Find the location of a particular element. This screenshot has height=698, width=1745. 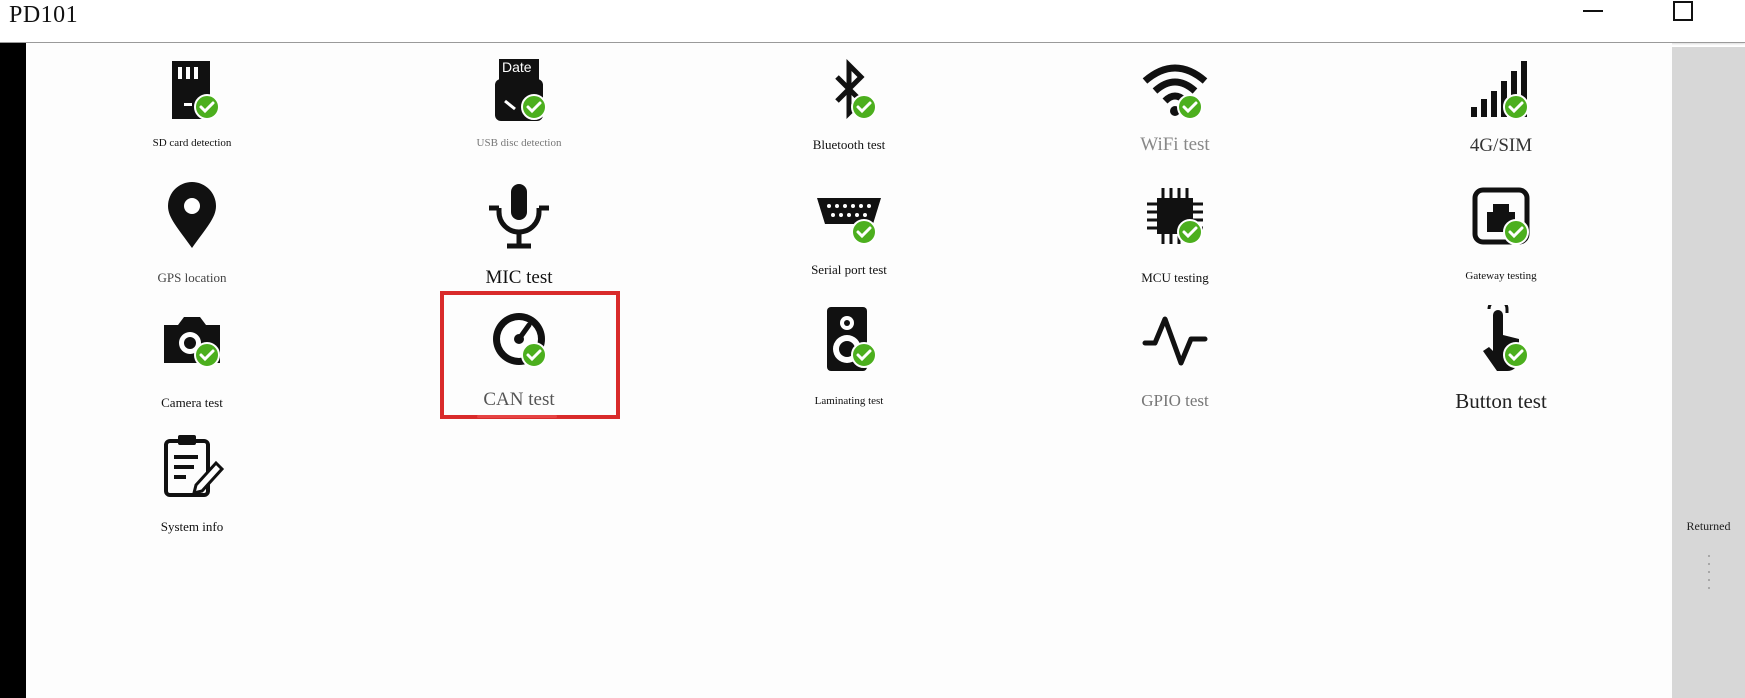

test-tile-wifi: WiFi test is located at coordinates (1175, 112).